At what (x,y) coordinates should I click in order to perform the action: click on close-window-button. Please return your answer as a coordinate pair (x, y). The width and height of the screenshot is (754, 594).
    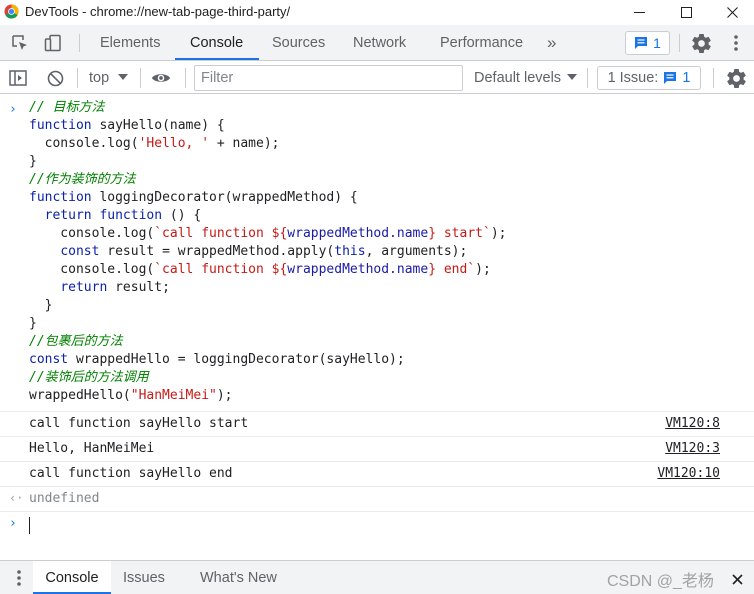
    Looking at the image, I should click on (731, 12).